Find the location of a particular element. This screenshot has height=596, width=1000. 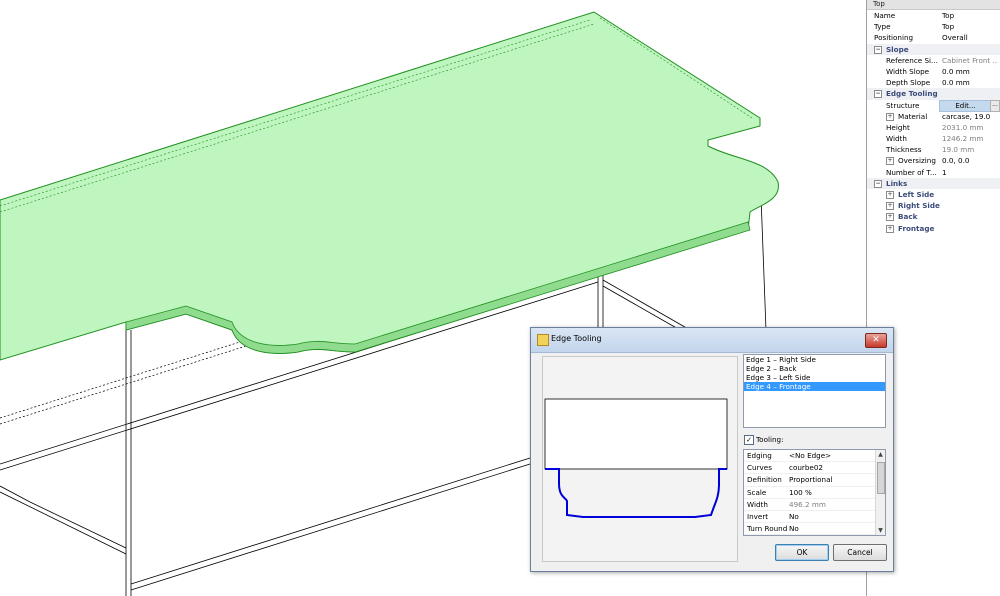

tooling-label: Turn Round is located at coordinates (767, 529).